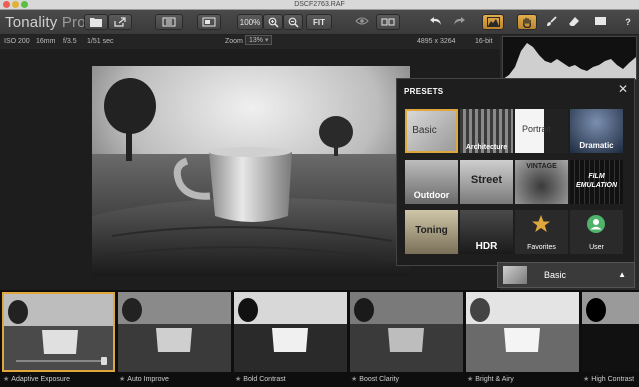  I want to click on side-by-side-button, so click(388, 22).